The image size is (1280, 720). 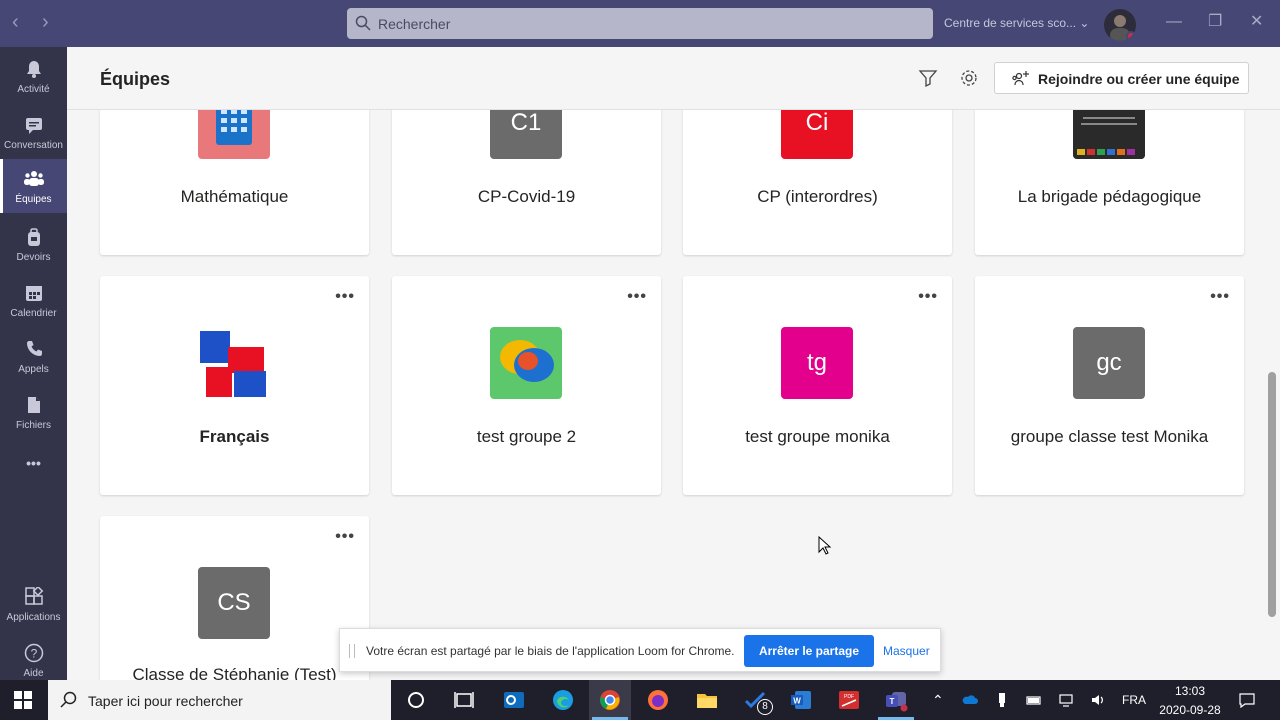 I want to click on rail-label: Calendrier, so click(x=33, y=313).